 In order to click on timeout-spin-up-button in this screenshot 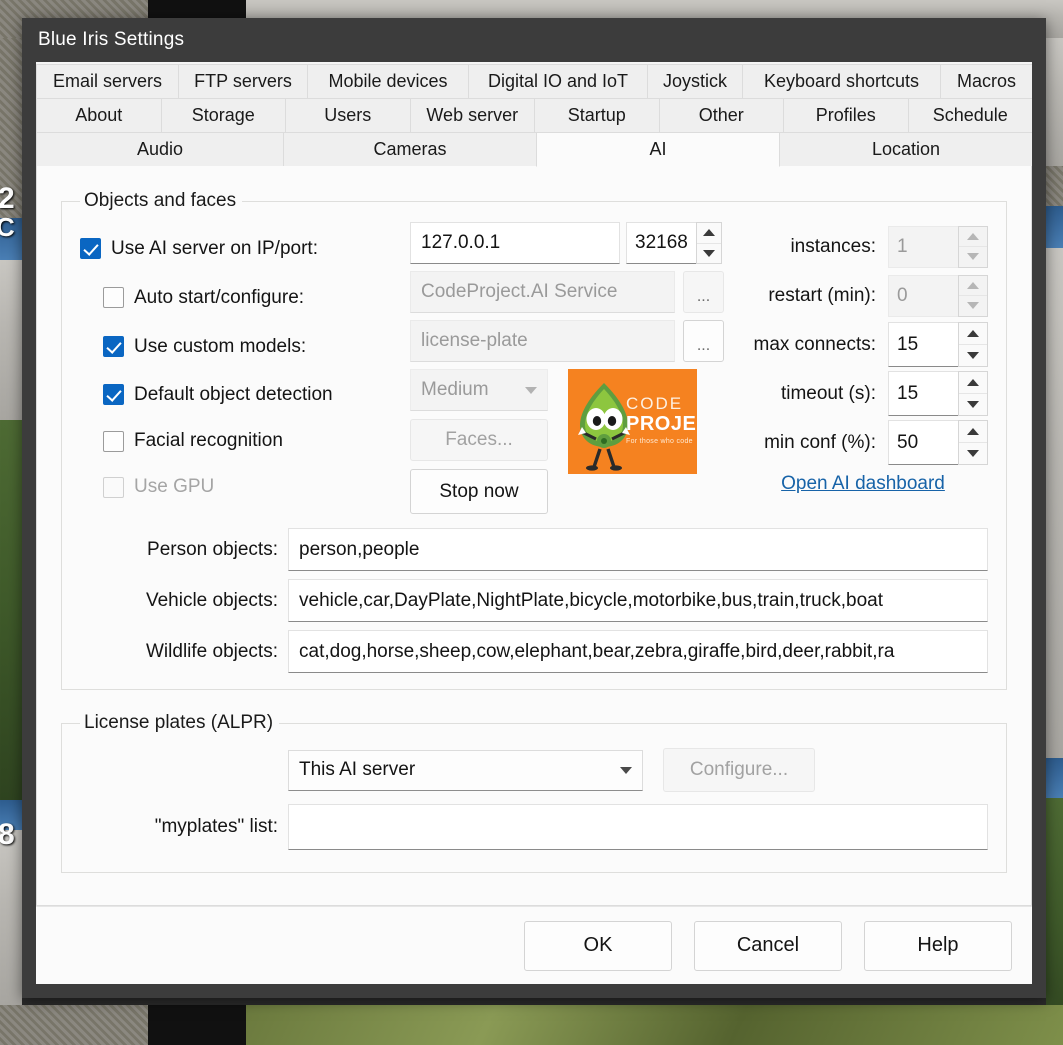, I will do `click(973, 382)`.